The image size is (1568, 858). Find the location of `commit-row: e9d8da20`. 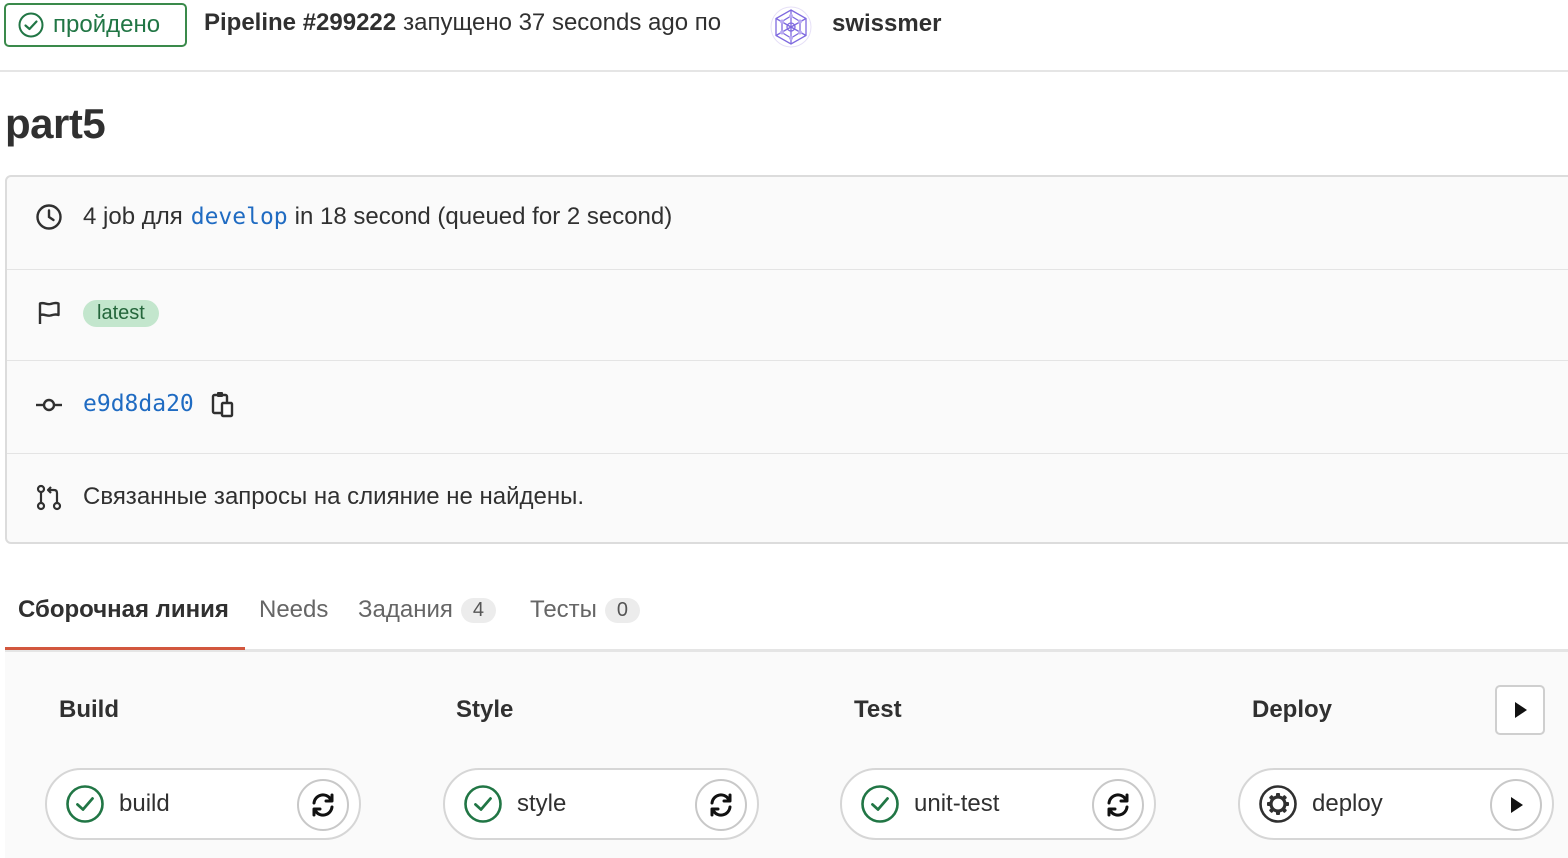

commit-row: e9d8da20 is located at coordinates (787, 404).